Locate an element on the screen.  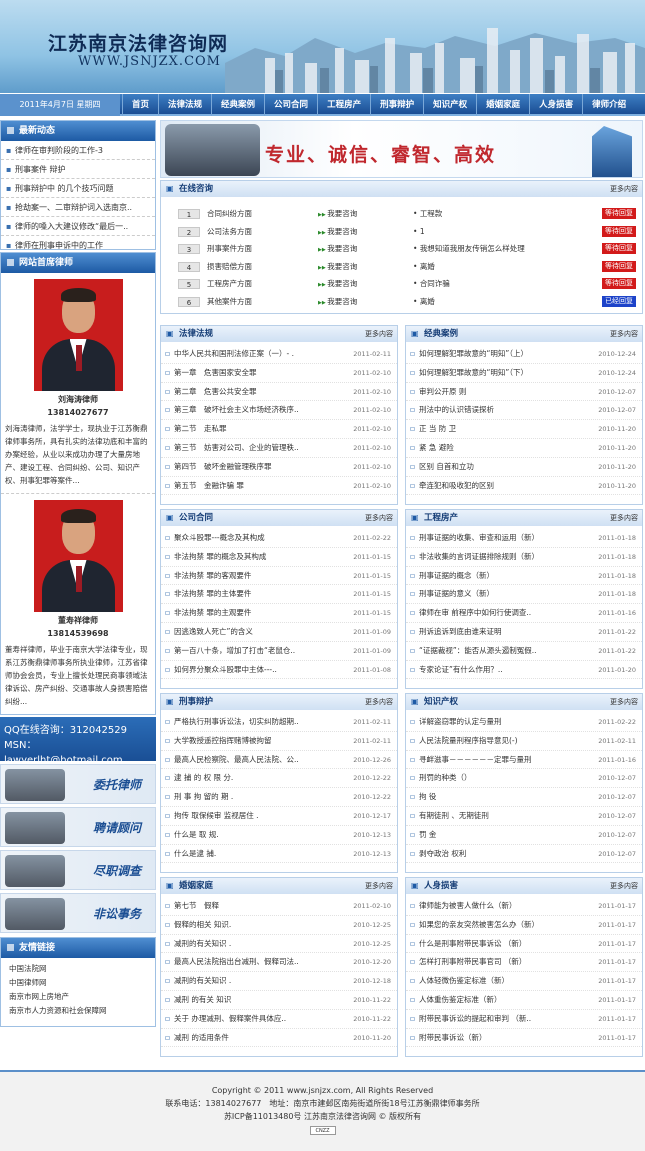
section-title: 工程房产 is located at coordinates (441, 518).